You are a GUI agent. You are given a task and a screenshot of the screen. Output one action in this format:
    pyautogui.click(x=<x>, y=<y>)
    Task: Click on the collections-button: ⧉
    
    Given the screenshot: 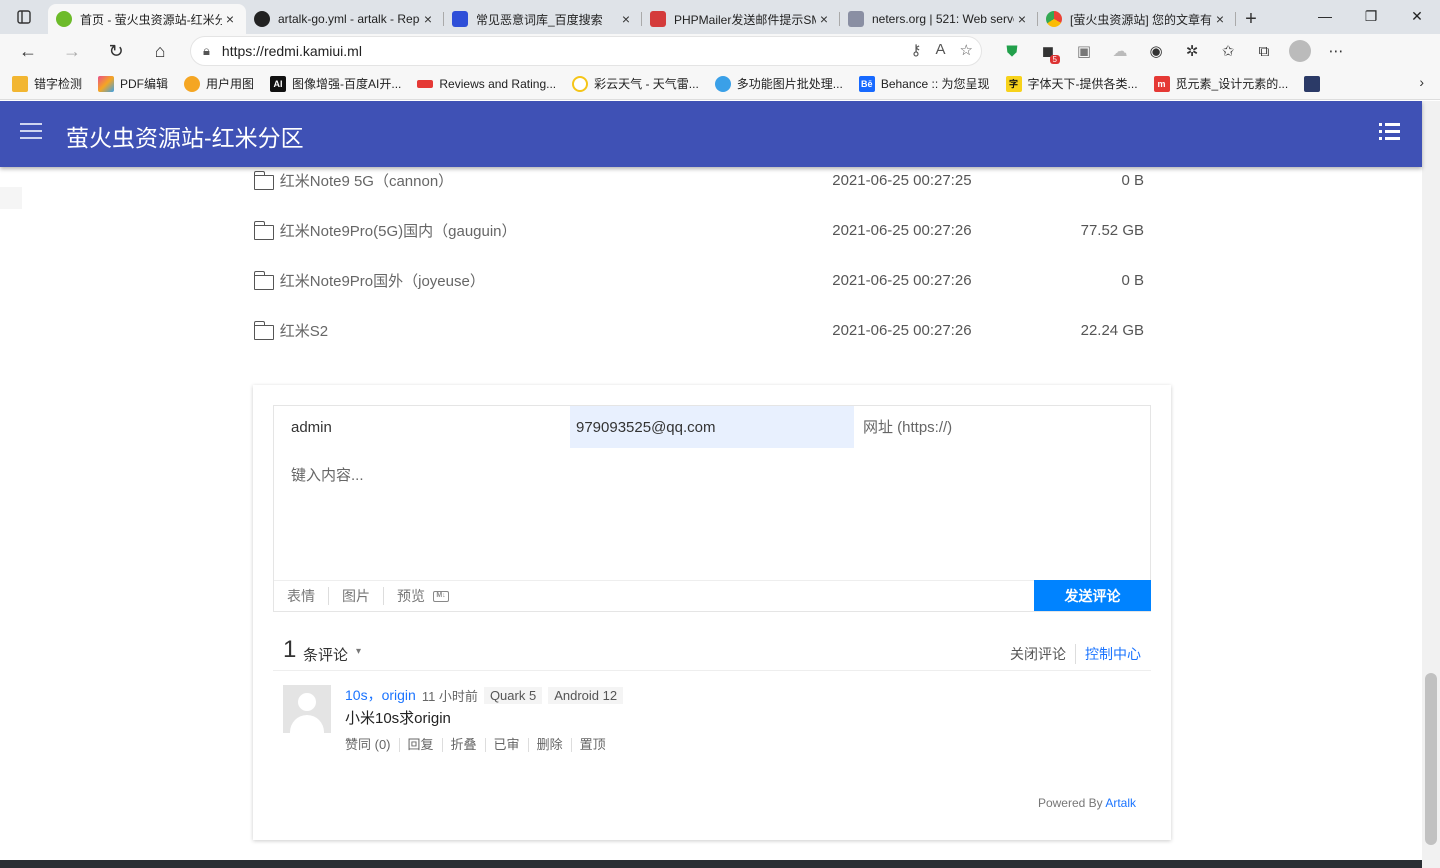 What is the action you would take?
    pyautogui.click(x=1264, y=51)
    